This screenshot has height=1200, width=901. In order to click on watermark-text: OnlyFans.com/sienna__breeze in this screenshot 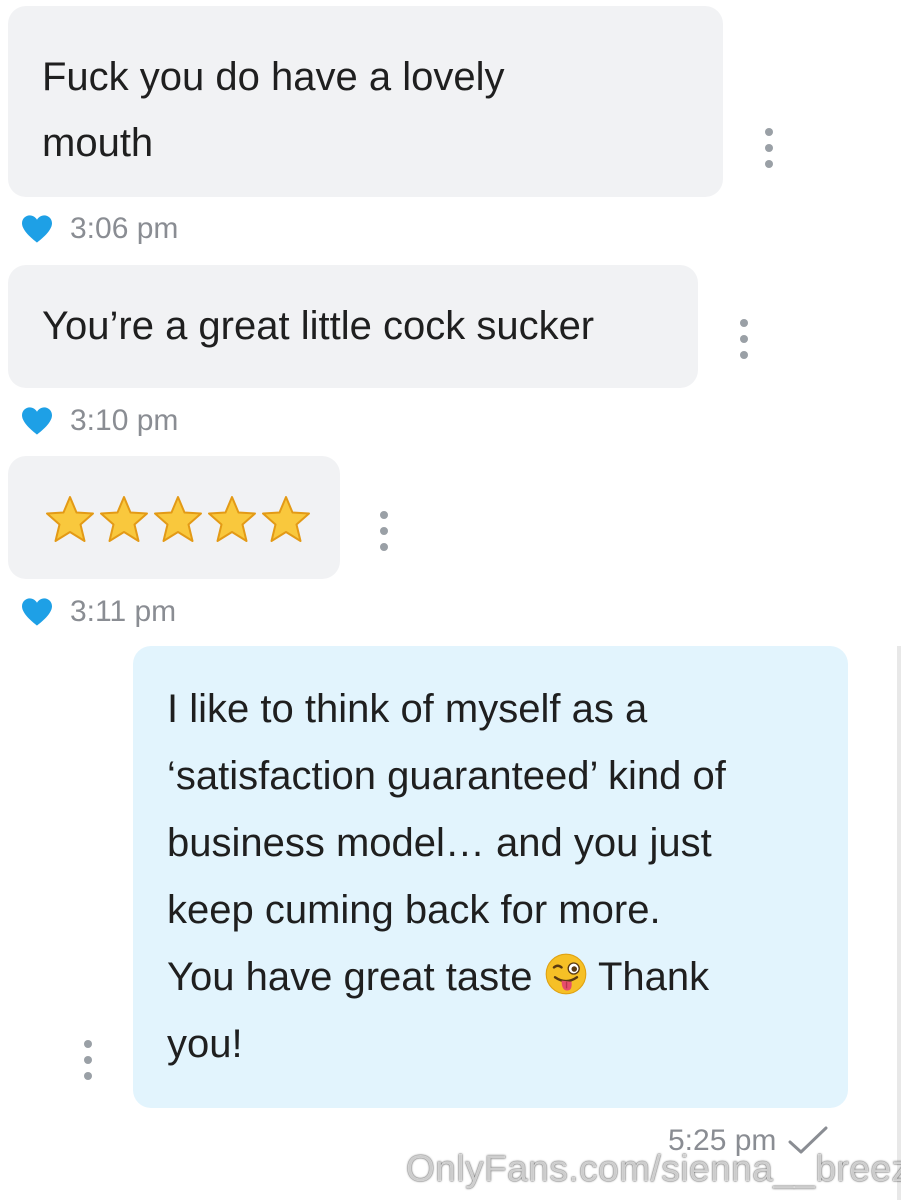, I will do `click(653, 1168)`.